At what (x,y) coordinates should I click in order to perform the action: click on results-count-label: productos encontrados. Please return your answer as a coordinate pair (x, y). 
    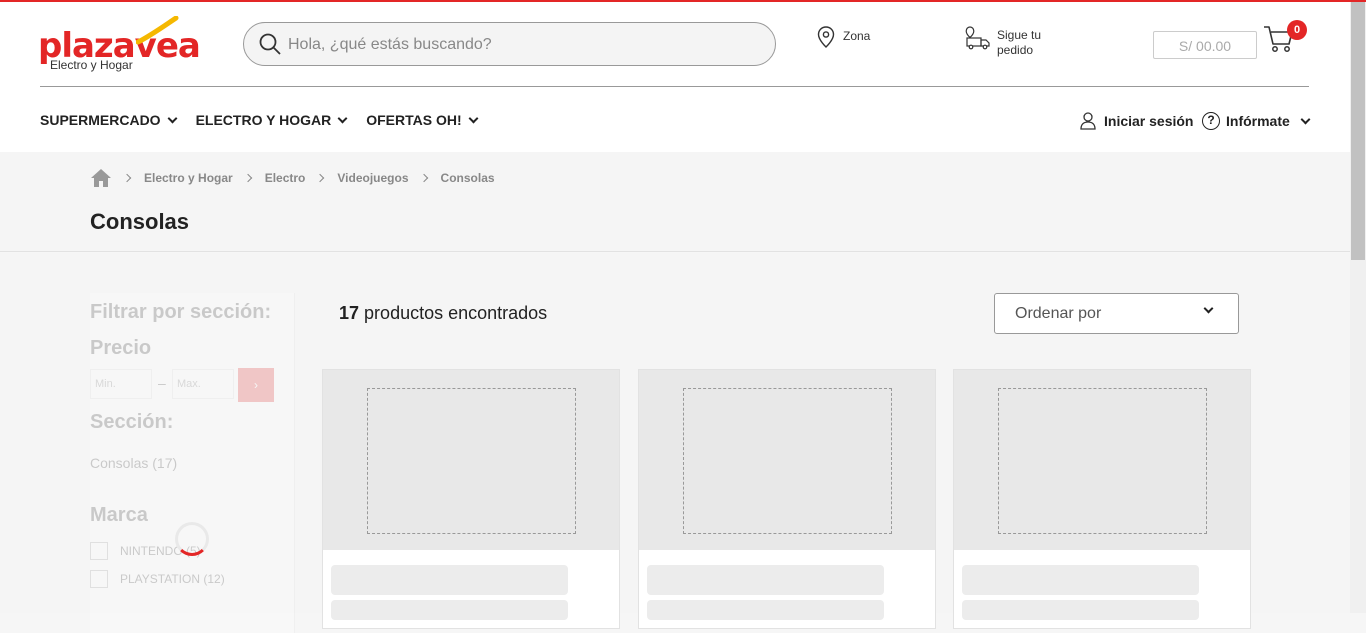
    Looking at the image, I should click on (456, 313).